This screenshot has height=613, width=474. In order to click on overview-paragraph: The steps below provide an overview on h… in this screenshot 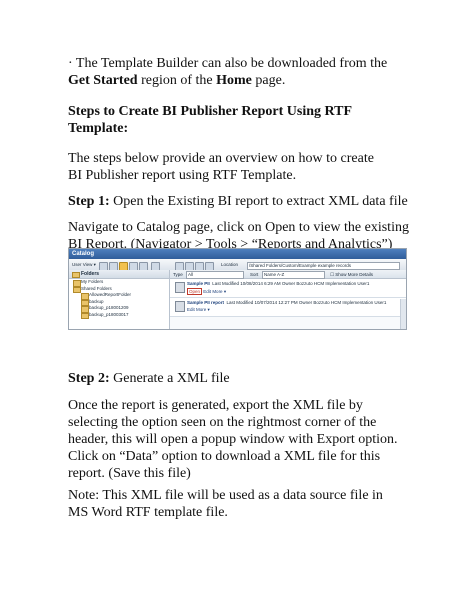, I will do `click(221, 167)`.